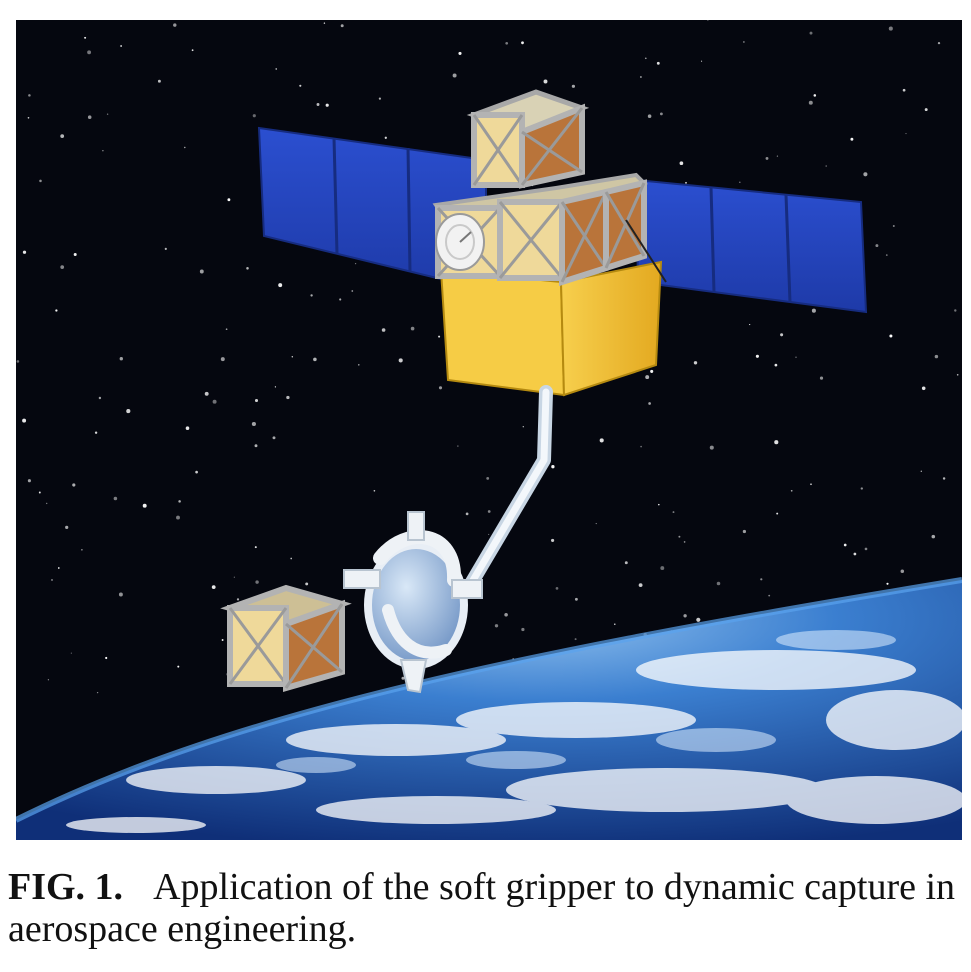 The image size is (971, 972). Describe the element at coordinates (551, 328) in the screenshot. I see `satellite-bus` at that location.